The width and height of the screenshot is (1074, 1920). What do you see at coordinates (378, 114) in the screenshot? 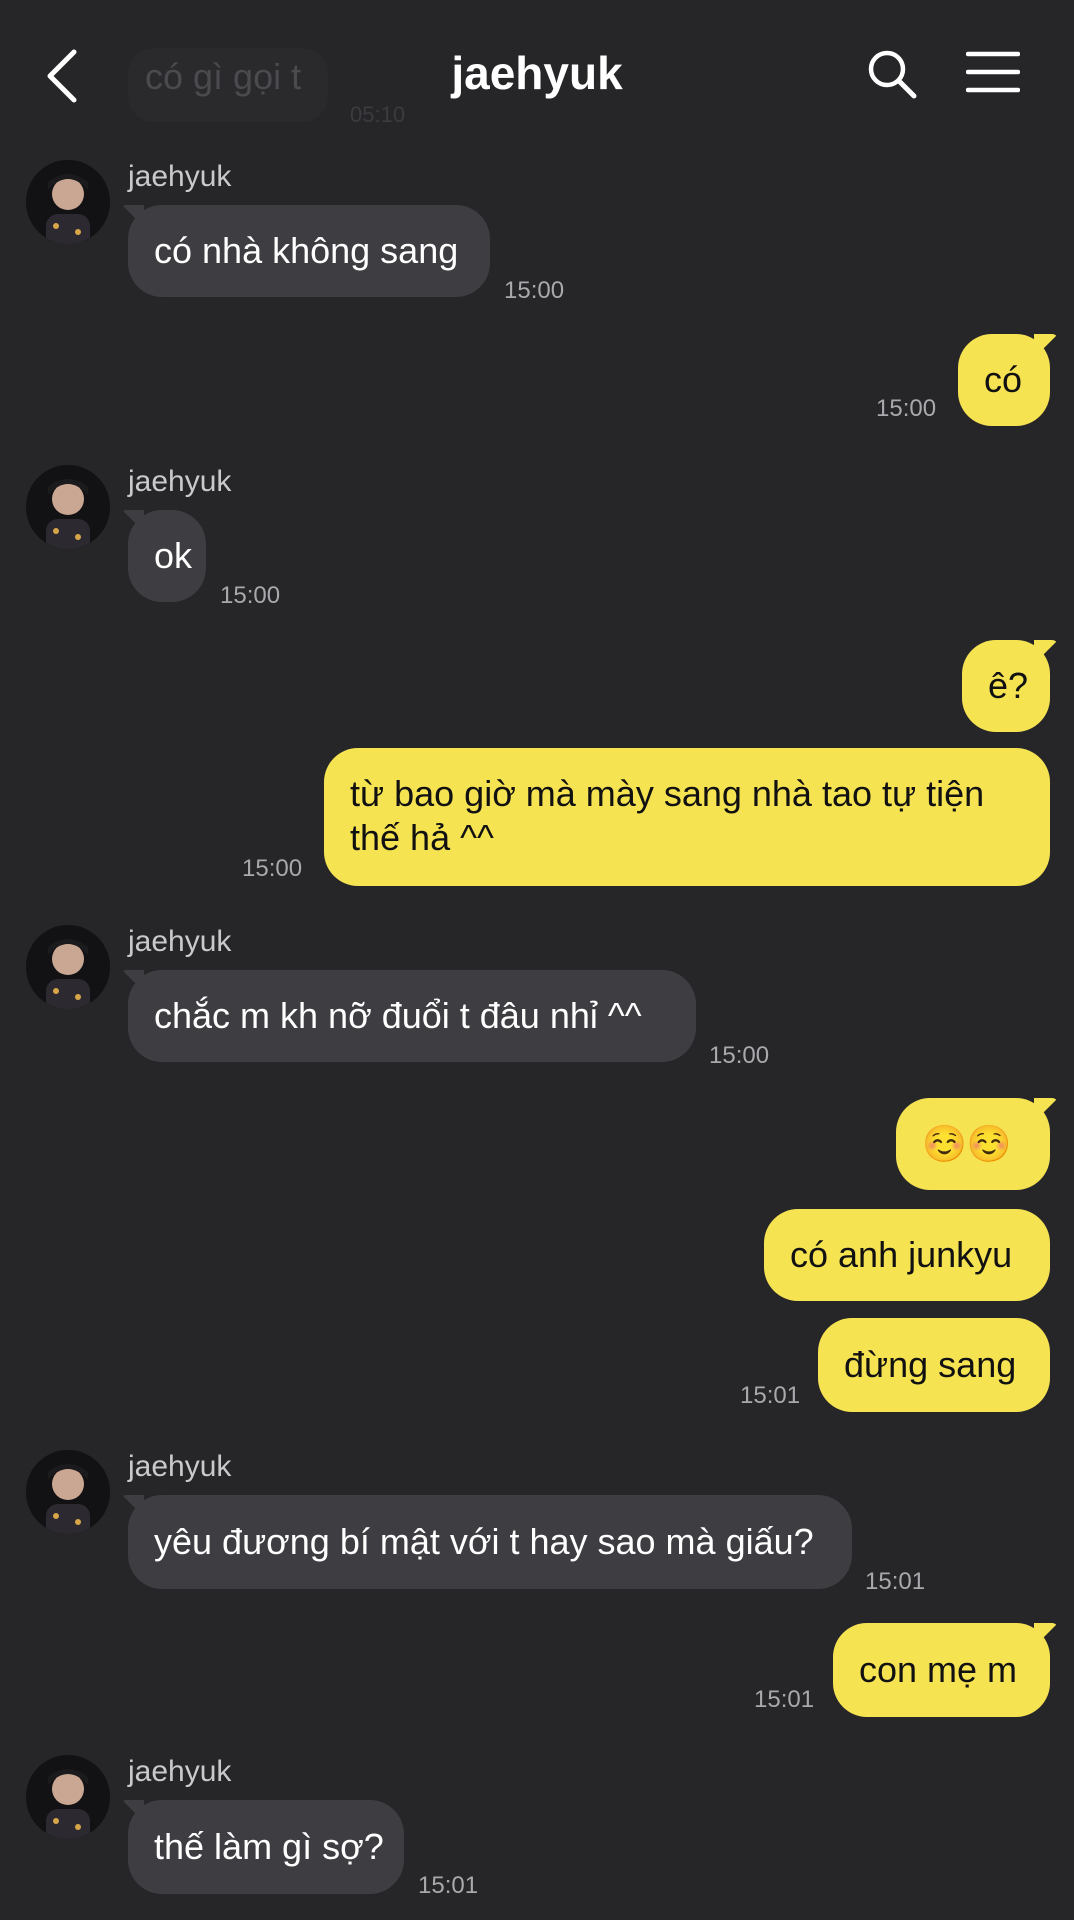
I see `ghost-time: 05:10` at bounding box center [378, 114].